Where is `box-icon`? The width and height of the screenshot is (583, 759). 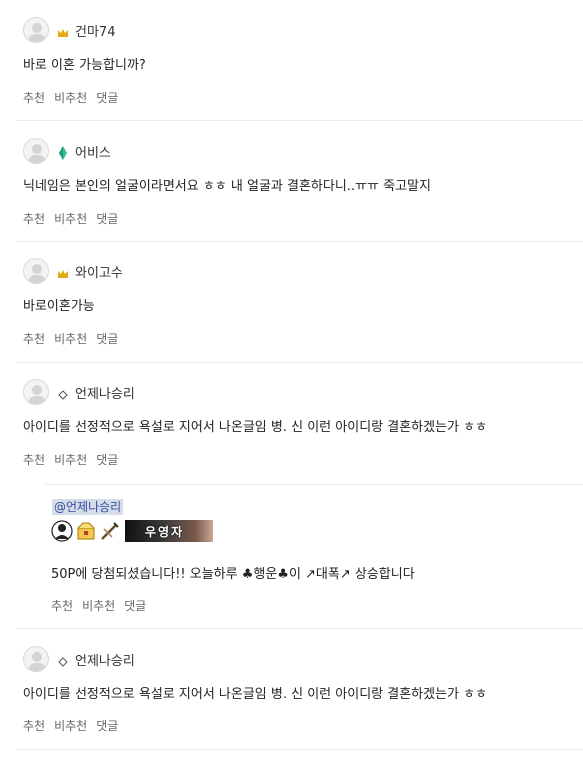
box-icon is located at coordinates (86, 531).